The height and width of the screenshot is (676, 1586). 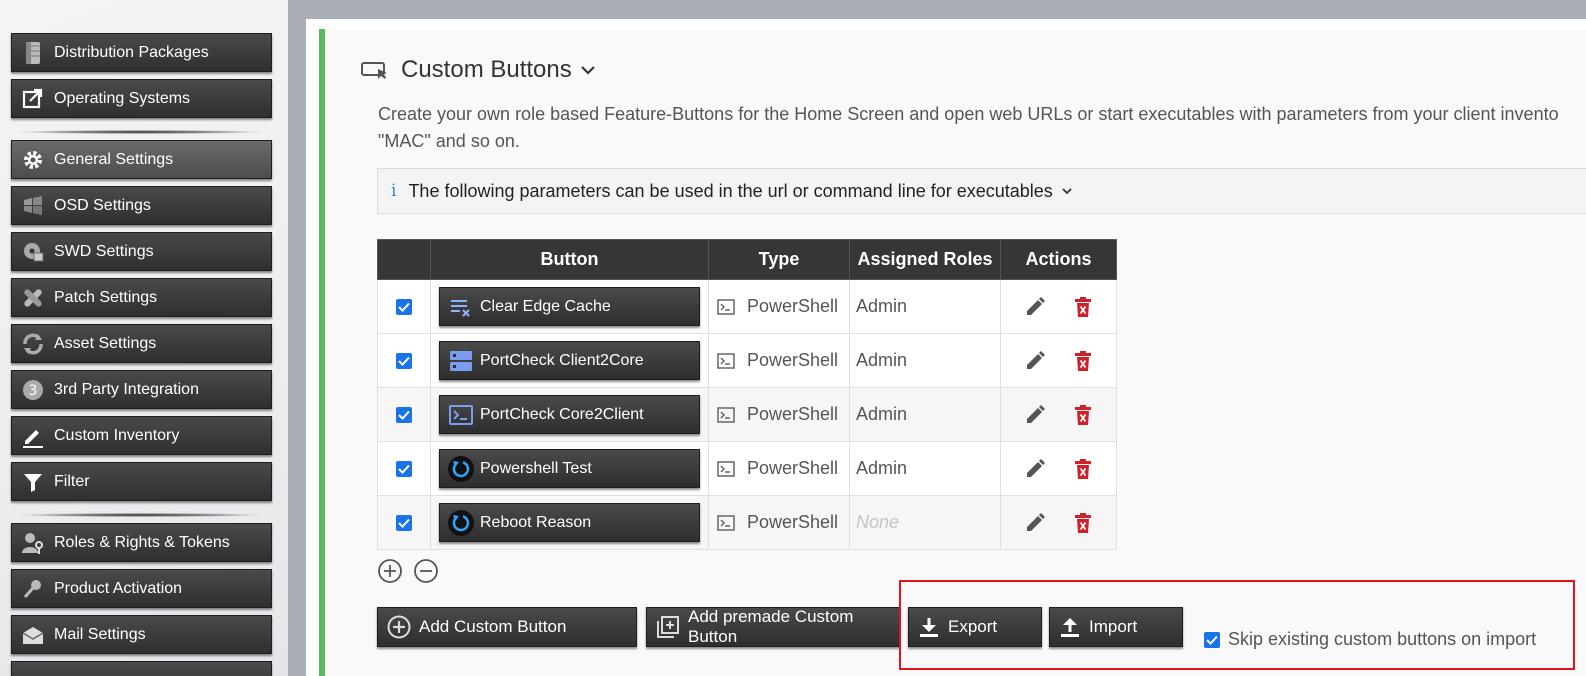 I want to click on external-link-icon, so click(x=33, y=99).